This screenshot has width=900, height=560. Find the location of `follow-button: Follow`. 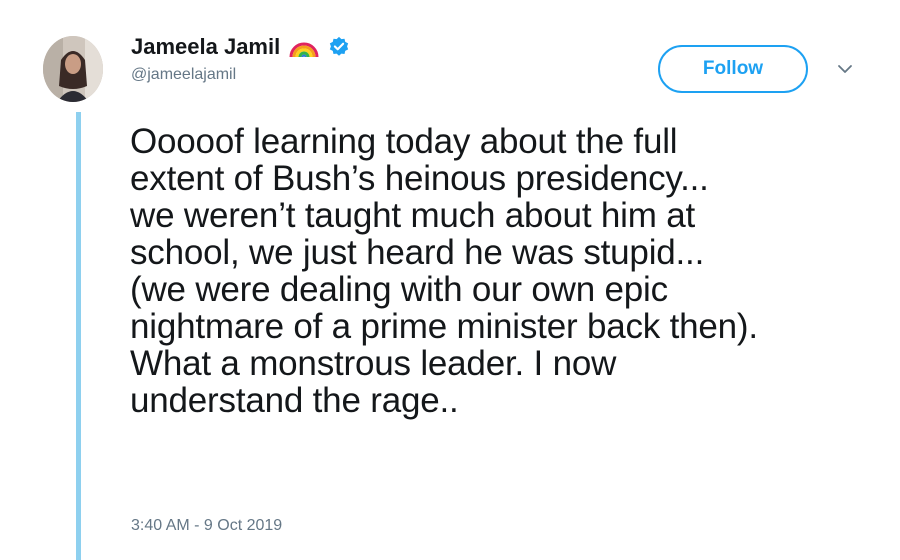

follow-button: Follow is located at coordinates (733, 69).